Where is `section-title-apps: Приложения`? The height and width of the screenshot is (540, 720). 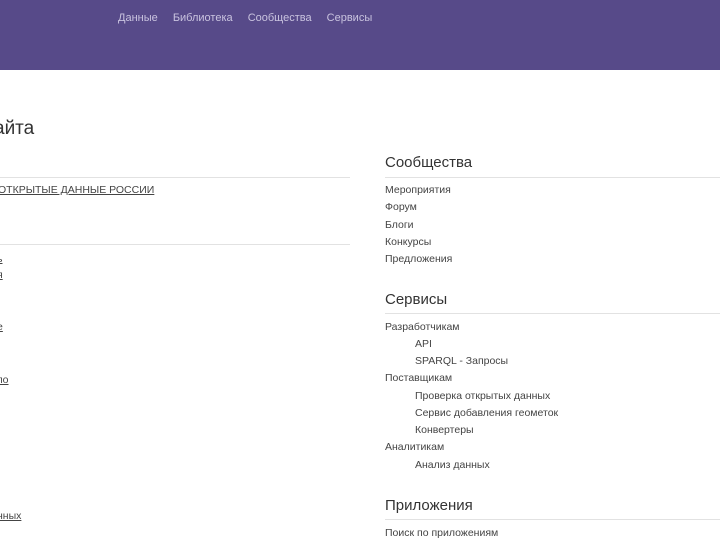
section-title-apps: Приложения is located at coordinates (429, 505).